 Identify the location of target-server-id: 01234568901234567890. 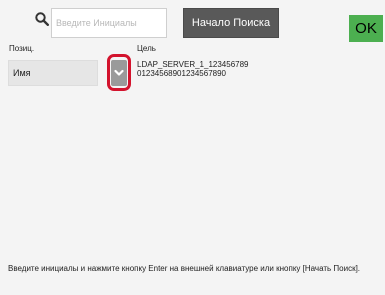
(181, 73).